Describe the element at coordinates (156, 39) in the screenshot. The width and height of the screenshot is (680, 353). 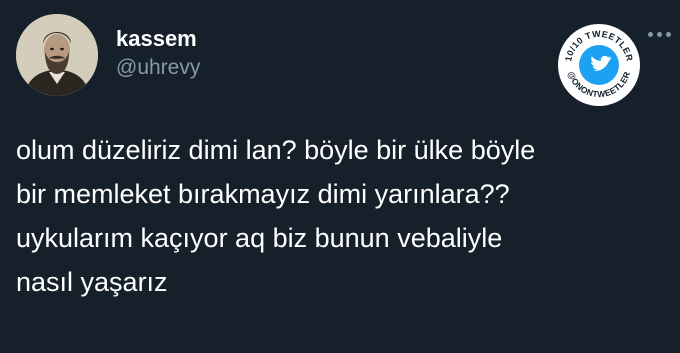
I see `author-display-name: kassem` at that location.